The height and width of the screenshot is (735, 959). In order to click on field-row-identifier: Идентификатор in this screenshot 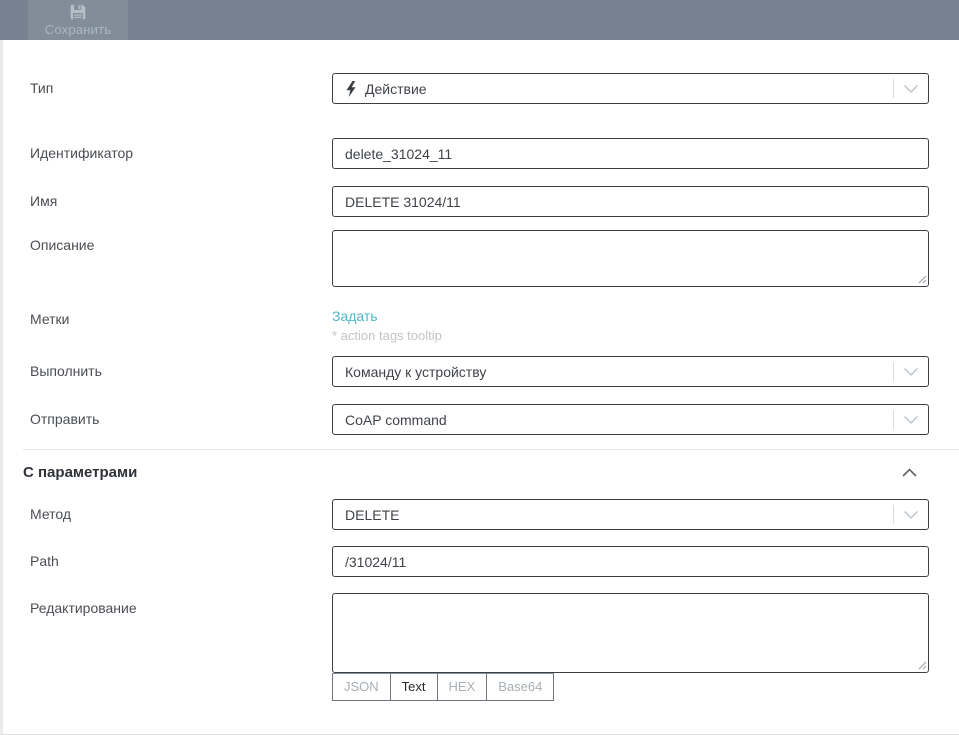, I will do `click(481, 153)`.